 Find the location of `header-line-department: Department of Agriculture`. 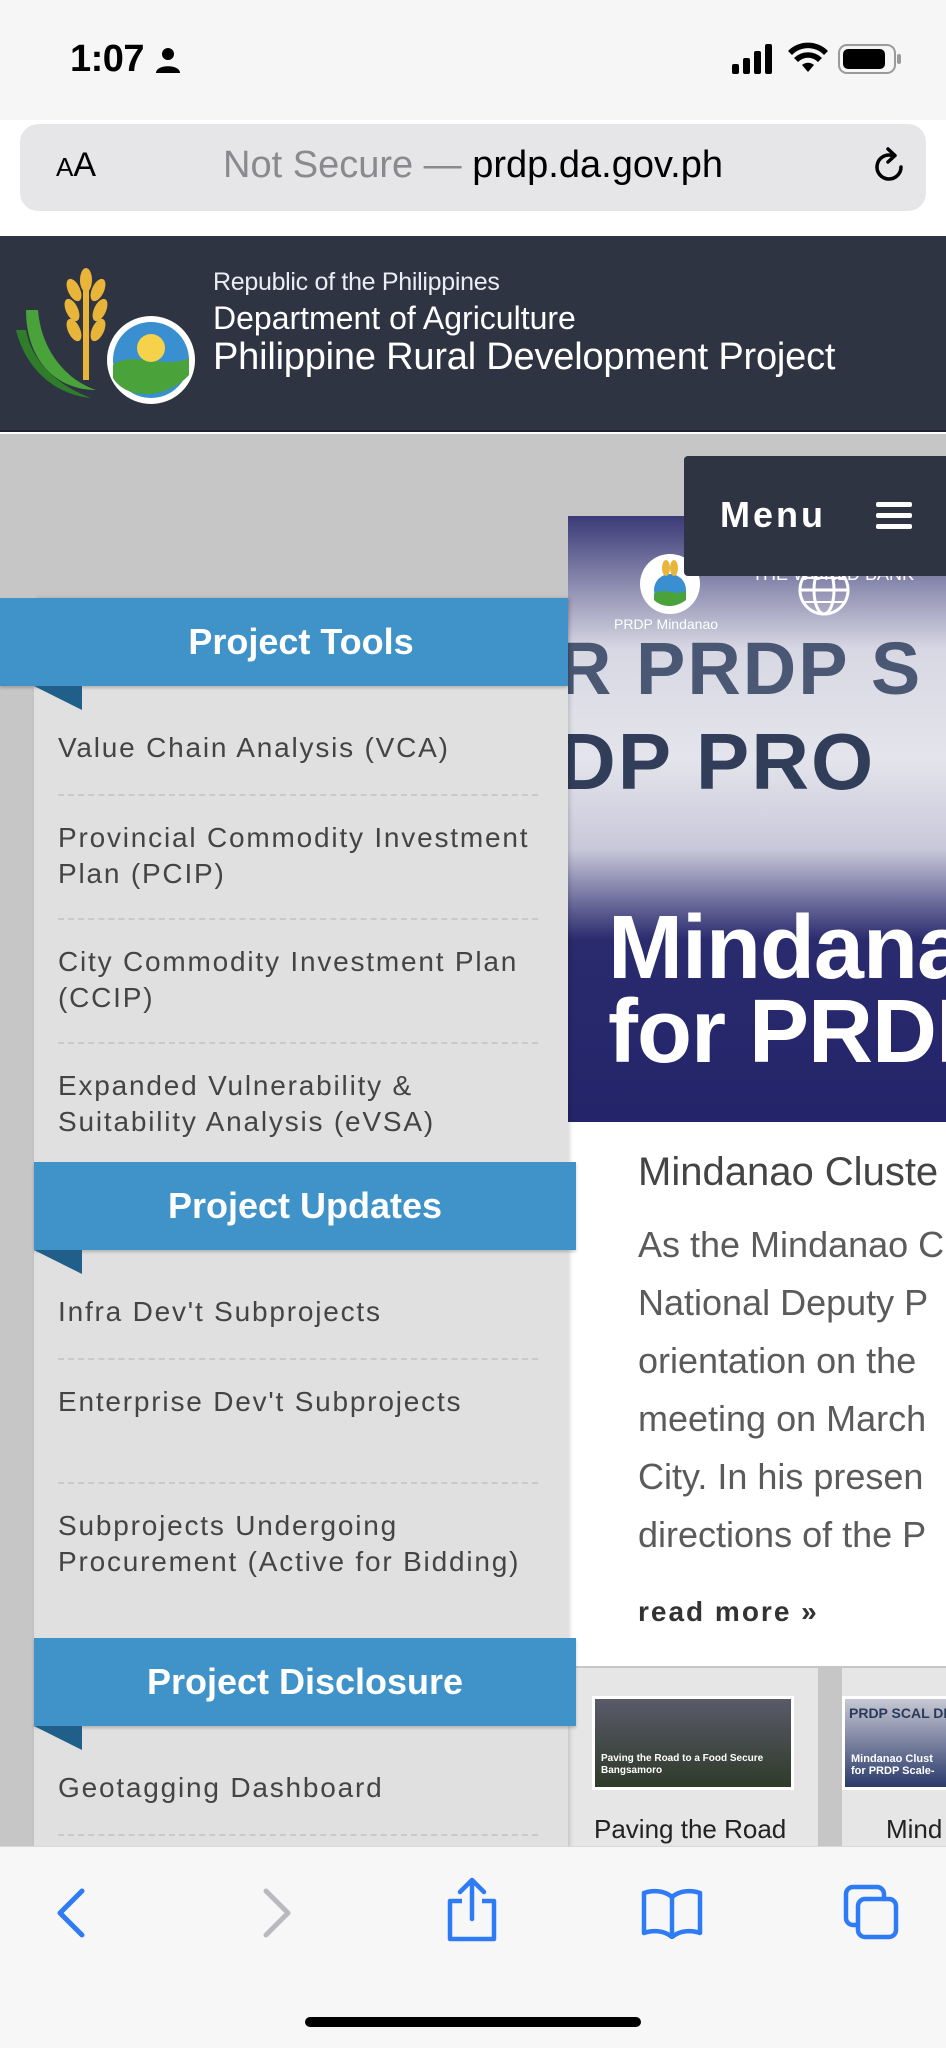

header-line-department: Department of Agriculture is located at coordinates (394, 318).